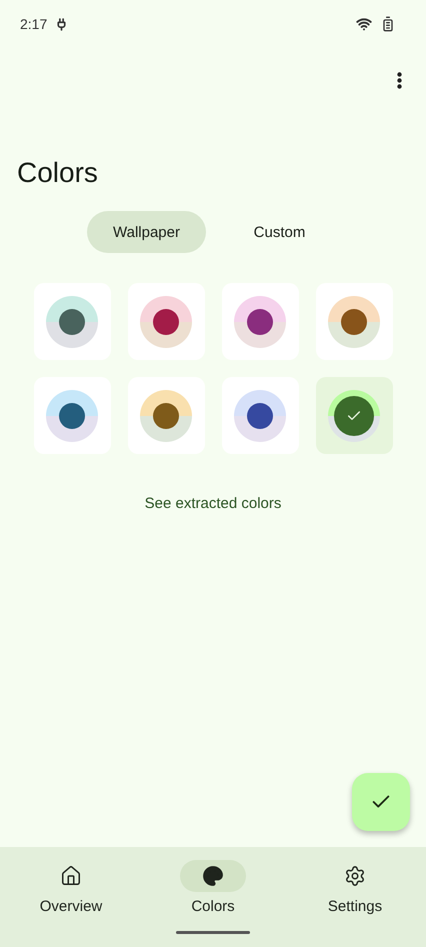  What do you see at coordinates (355, 876) in the screenshot?
I see `settings-icon` at bounding box center [355, 876].